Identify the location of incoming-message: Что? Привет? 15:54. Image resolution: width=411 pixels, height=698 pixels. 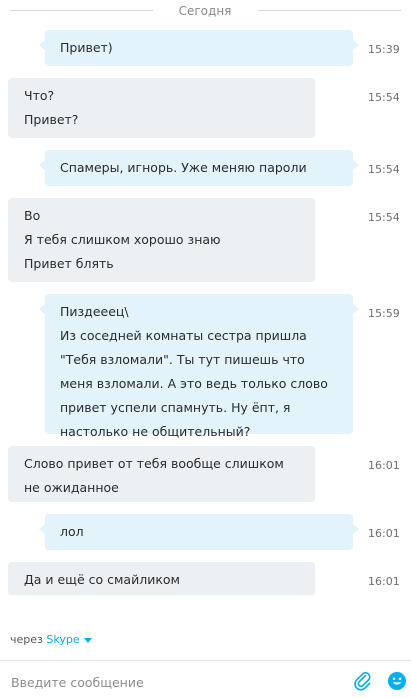
(205, 108).